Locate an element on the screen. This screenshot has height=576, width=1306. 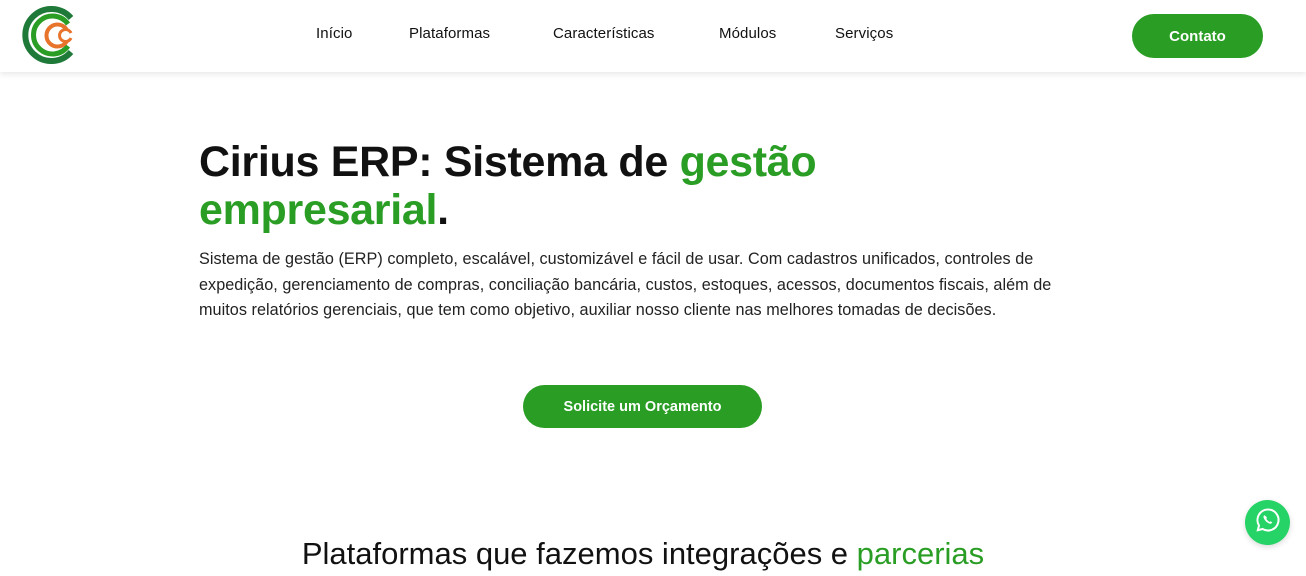
hero-title-highlight-1: gestão is located at coordinates (748, 162).